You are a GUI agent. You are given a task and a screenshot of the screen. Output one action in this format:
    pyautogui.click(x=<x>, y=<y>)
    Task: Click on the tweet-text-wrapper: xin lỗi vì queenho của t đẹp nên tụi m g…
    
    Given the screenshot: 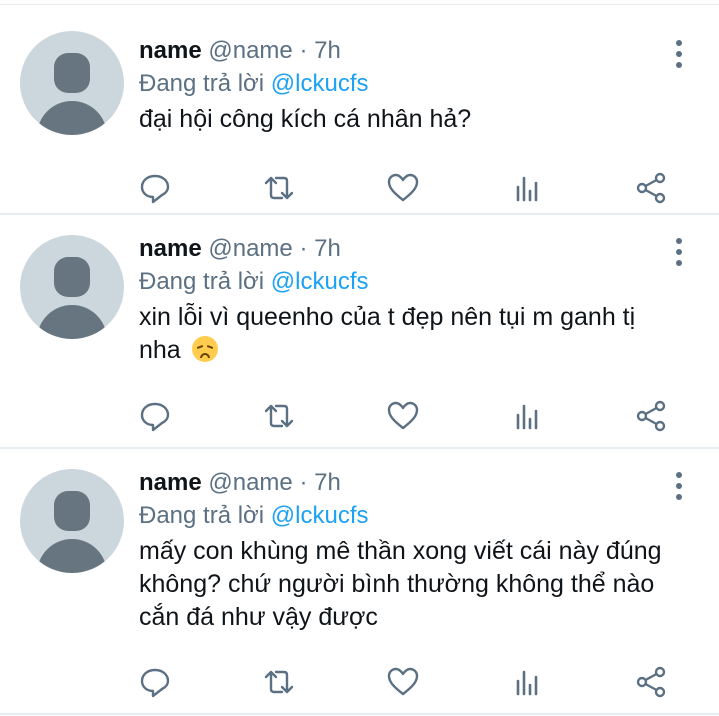 What is the action you would take?
    pyautogui.click(x=409, y=334)
    